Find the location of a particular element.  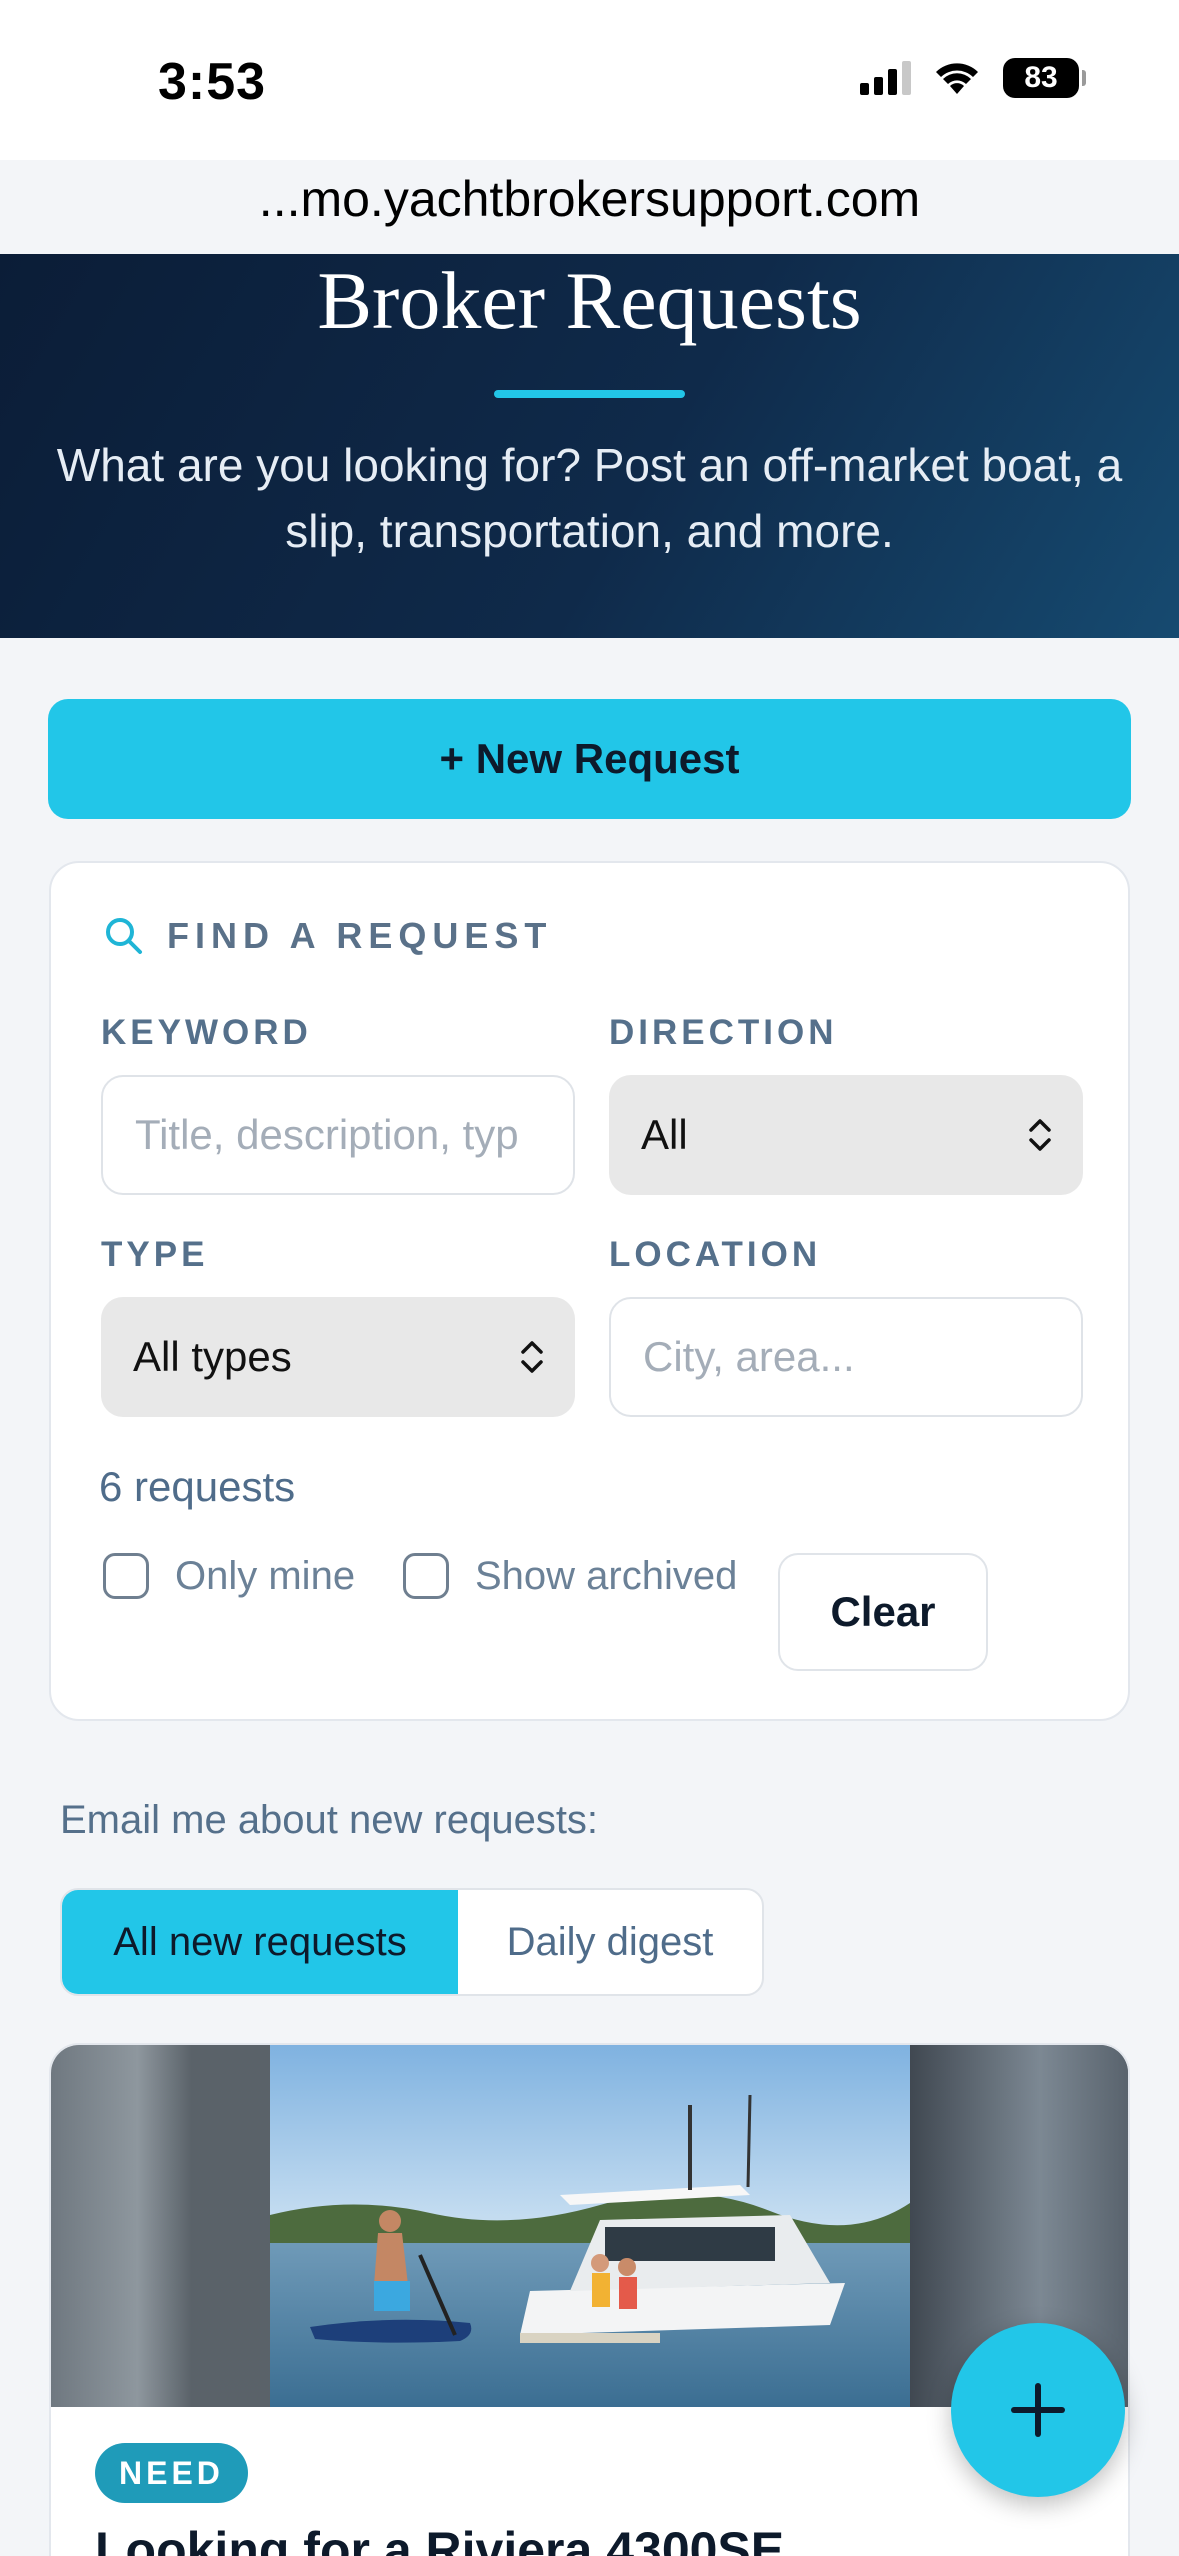

page-title: Broker Requests is located at coordinates (589, 300).